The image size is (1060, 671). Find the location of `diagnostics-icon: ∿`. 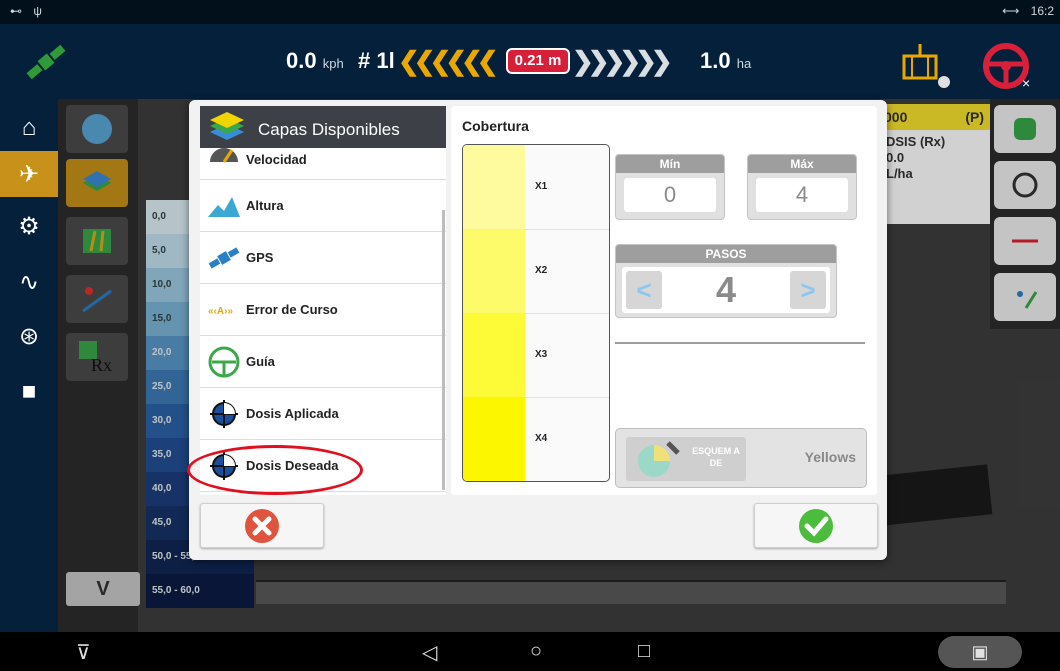

diagnostics-icon: ∿ is located at coordinates (29, 282).